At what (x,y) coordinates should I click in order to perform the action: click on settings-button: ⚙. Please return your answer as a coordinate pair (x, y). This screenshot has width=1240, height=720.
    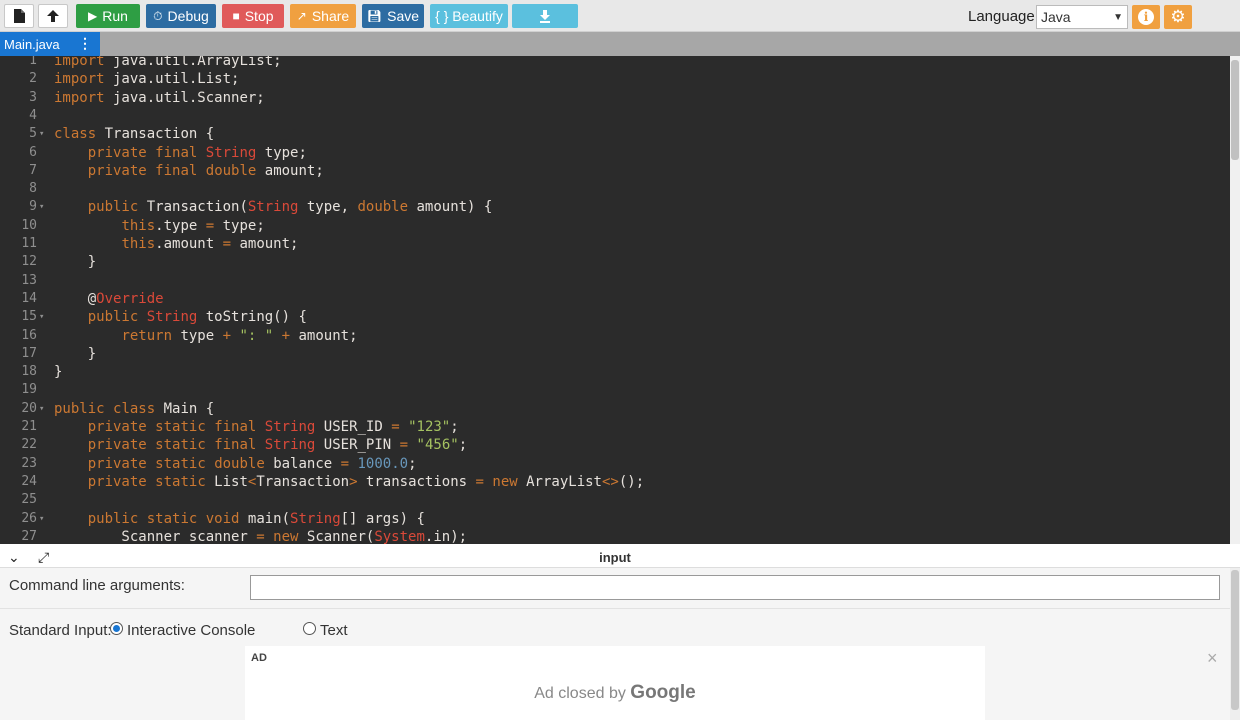
    Looking at the image, I should click on (1178, 17).